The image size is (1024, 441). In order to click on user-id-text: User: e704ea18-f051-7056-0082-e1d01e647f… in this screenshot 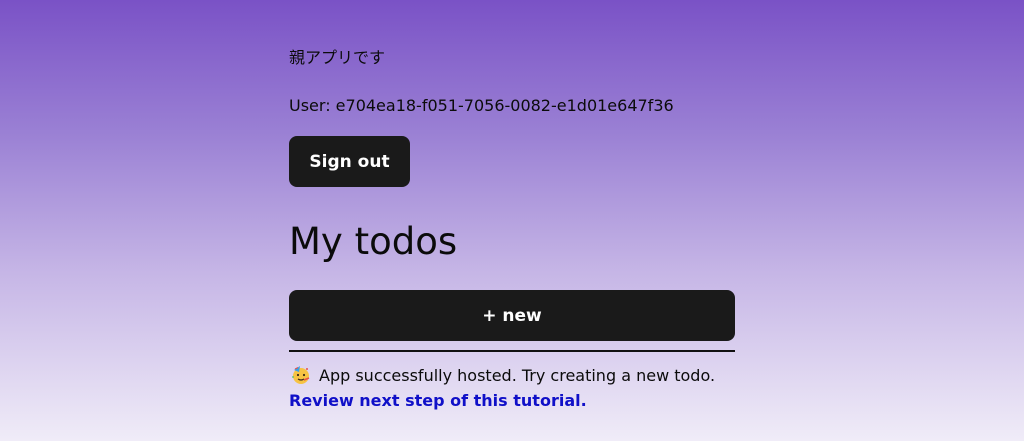, I will do `click(481, 105)`.